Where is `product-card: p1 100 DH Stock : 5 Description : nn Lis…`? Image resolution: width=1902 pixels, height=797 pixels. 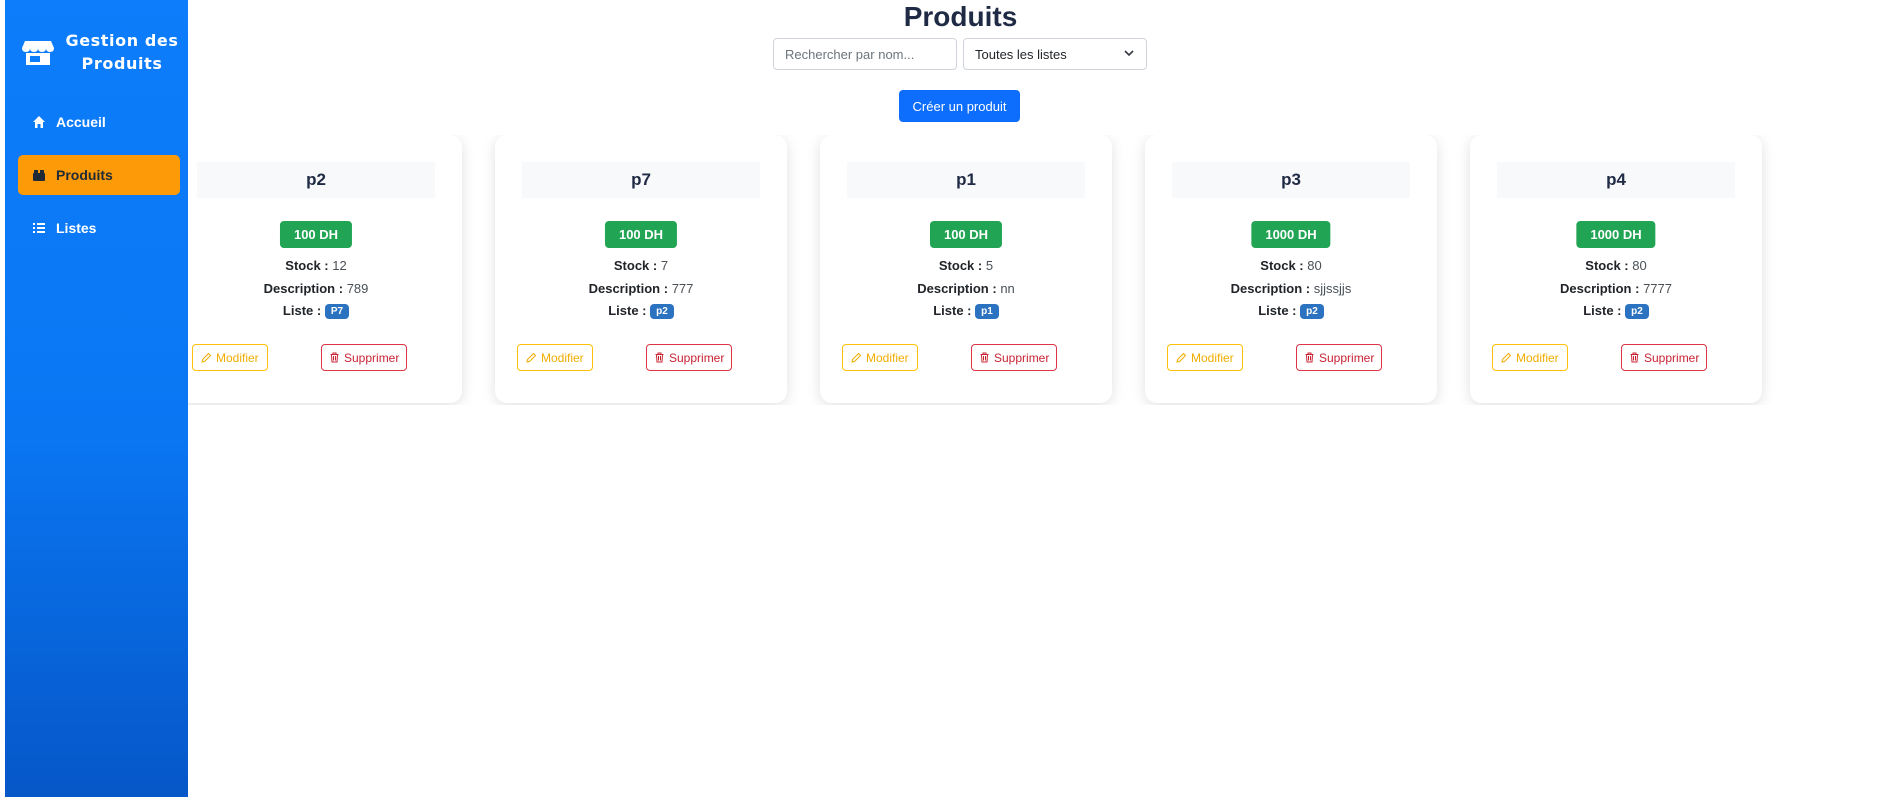 product-card: p1 100 DH Stock : 5 Description : nn Lis… is located at coordinates (966, 269).